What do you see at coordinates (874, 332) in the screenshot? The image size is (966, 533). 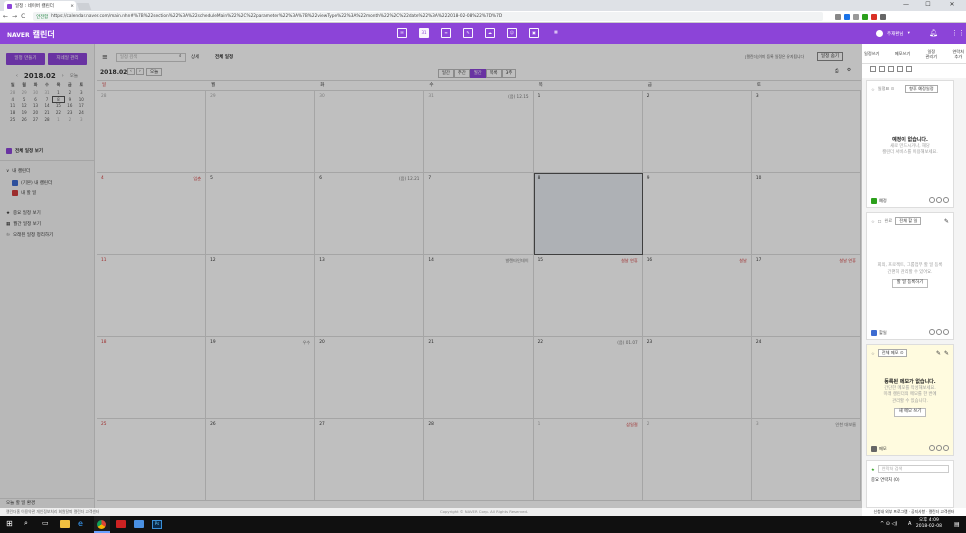 I see `todo-icon` at bounding box center [874, 332].